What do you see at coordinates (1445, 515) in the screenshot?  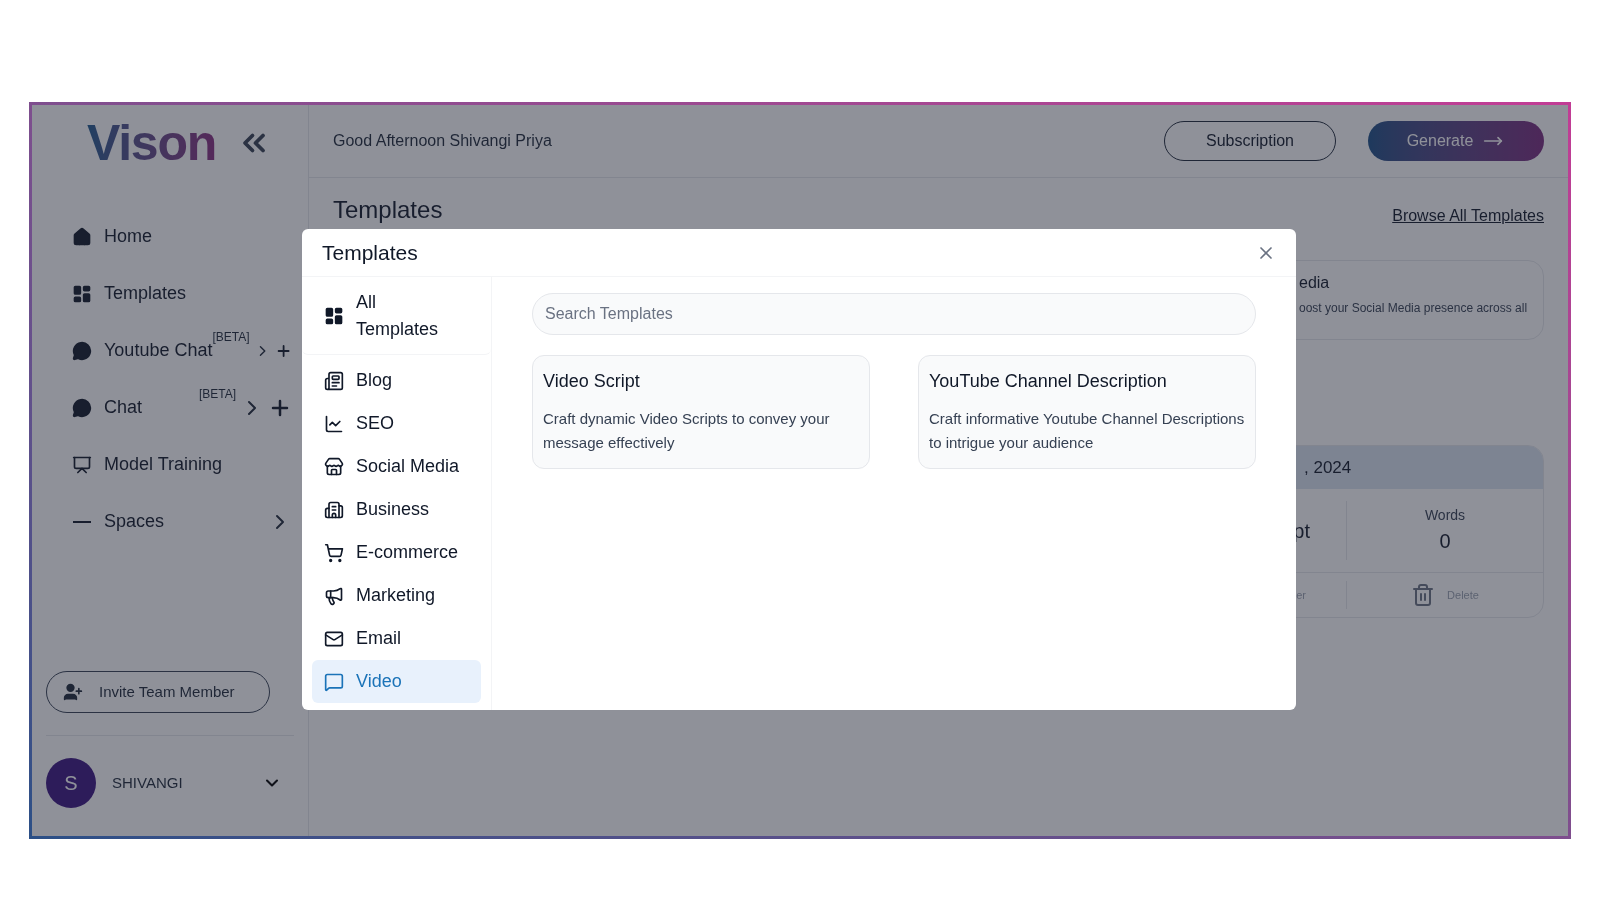 I see `words-label: Words` at bounding box center [1445, 515].